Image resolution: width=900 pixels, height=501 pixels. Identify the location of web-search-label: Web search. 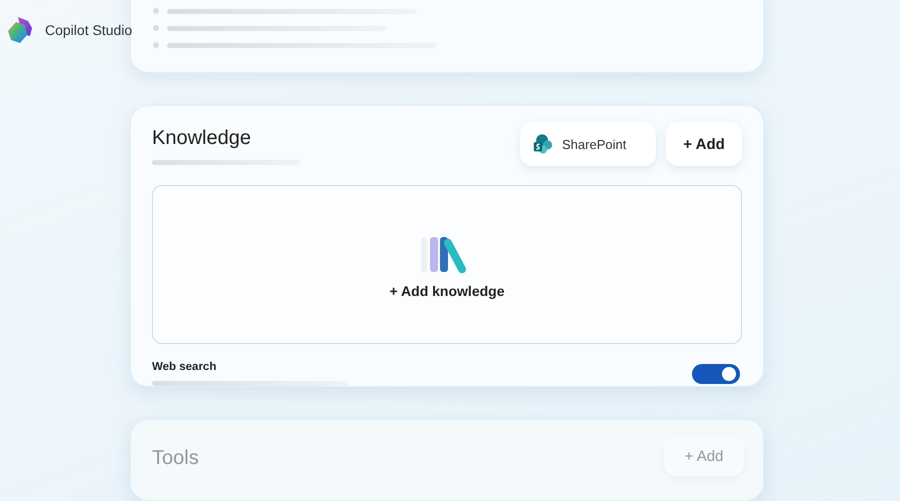
(185, 367).